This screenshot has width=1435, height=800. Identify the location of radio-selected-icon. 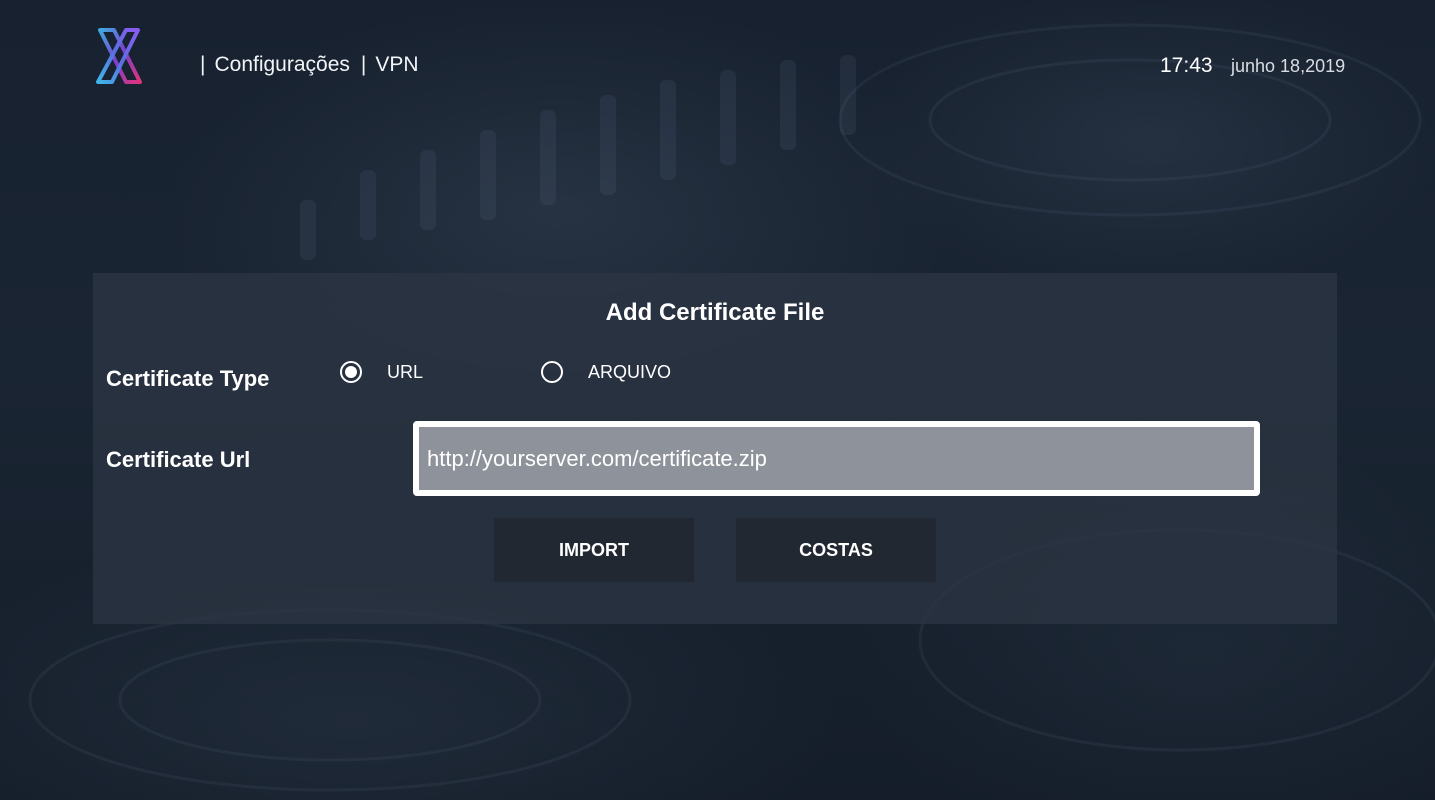
(351, 372).